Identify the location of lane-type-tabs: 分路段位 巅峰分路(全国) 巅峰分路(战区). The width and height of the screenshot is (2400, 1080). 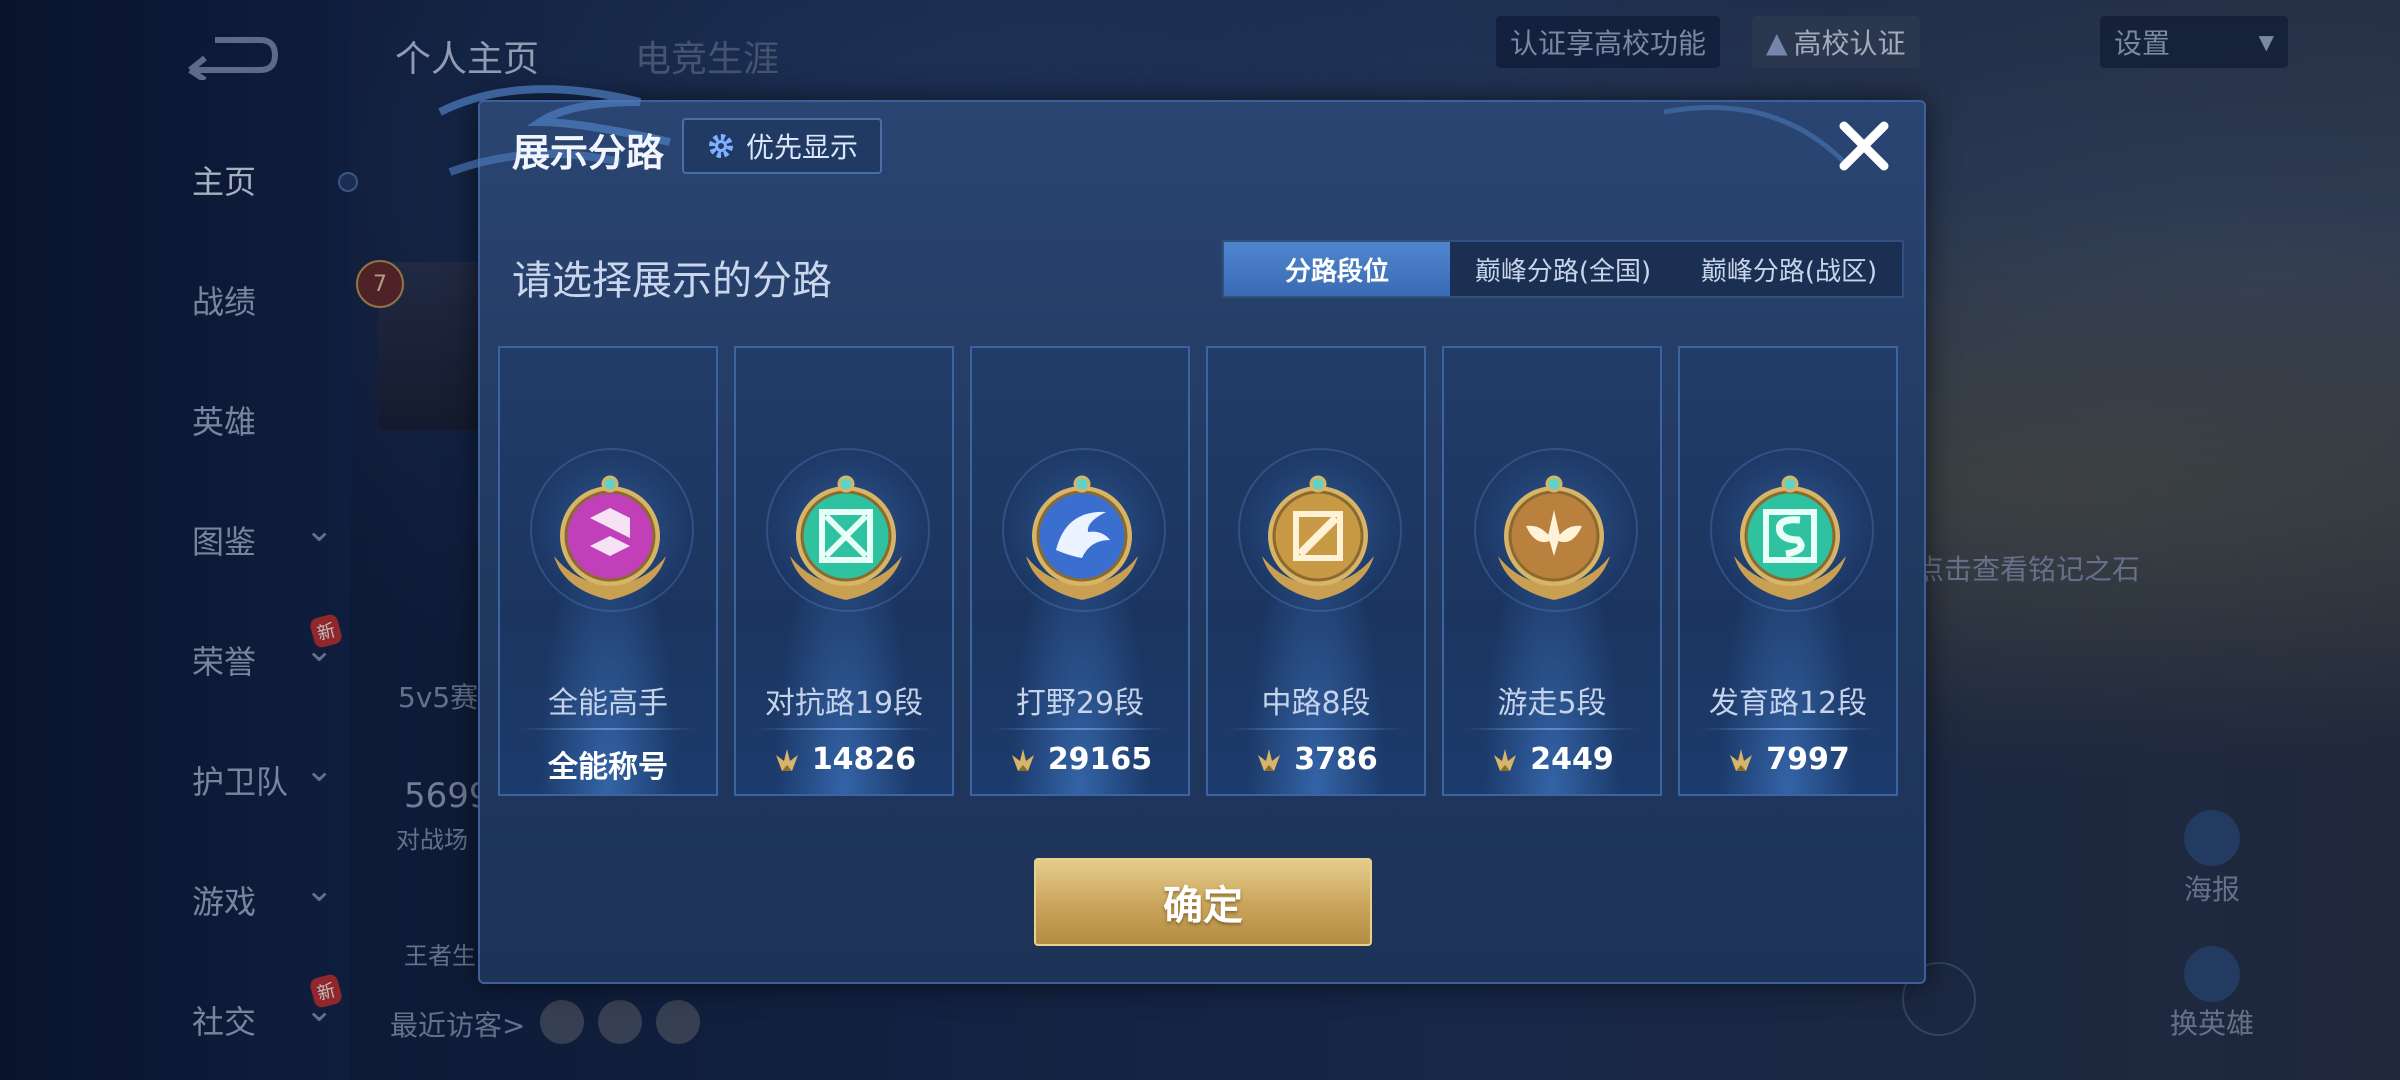
(1563, 269).